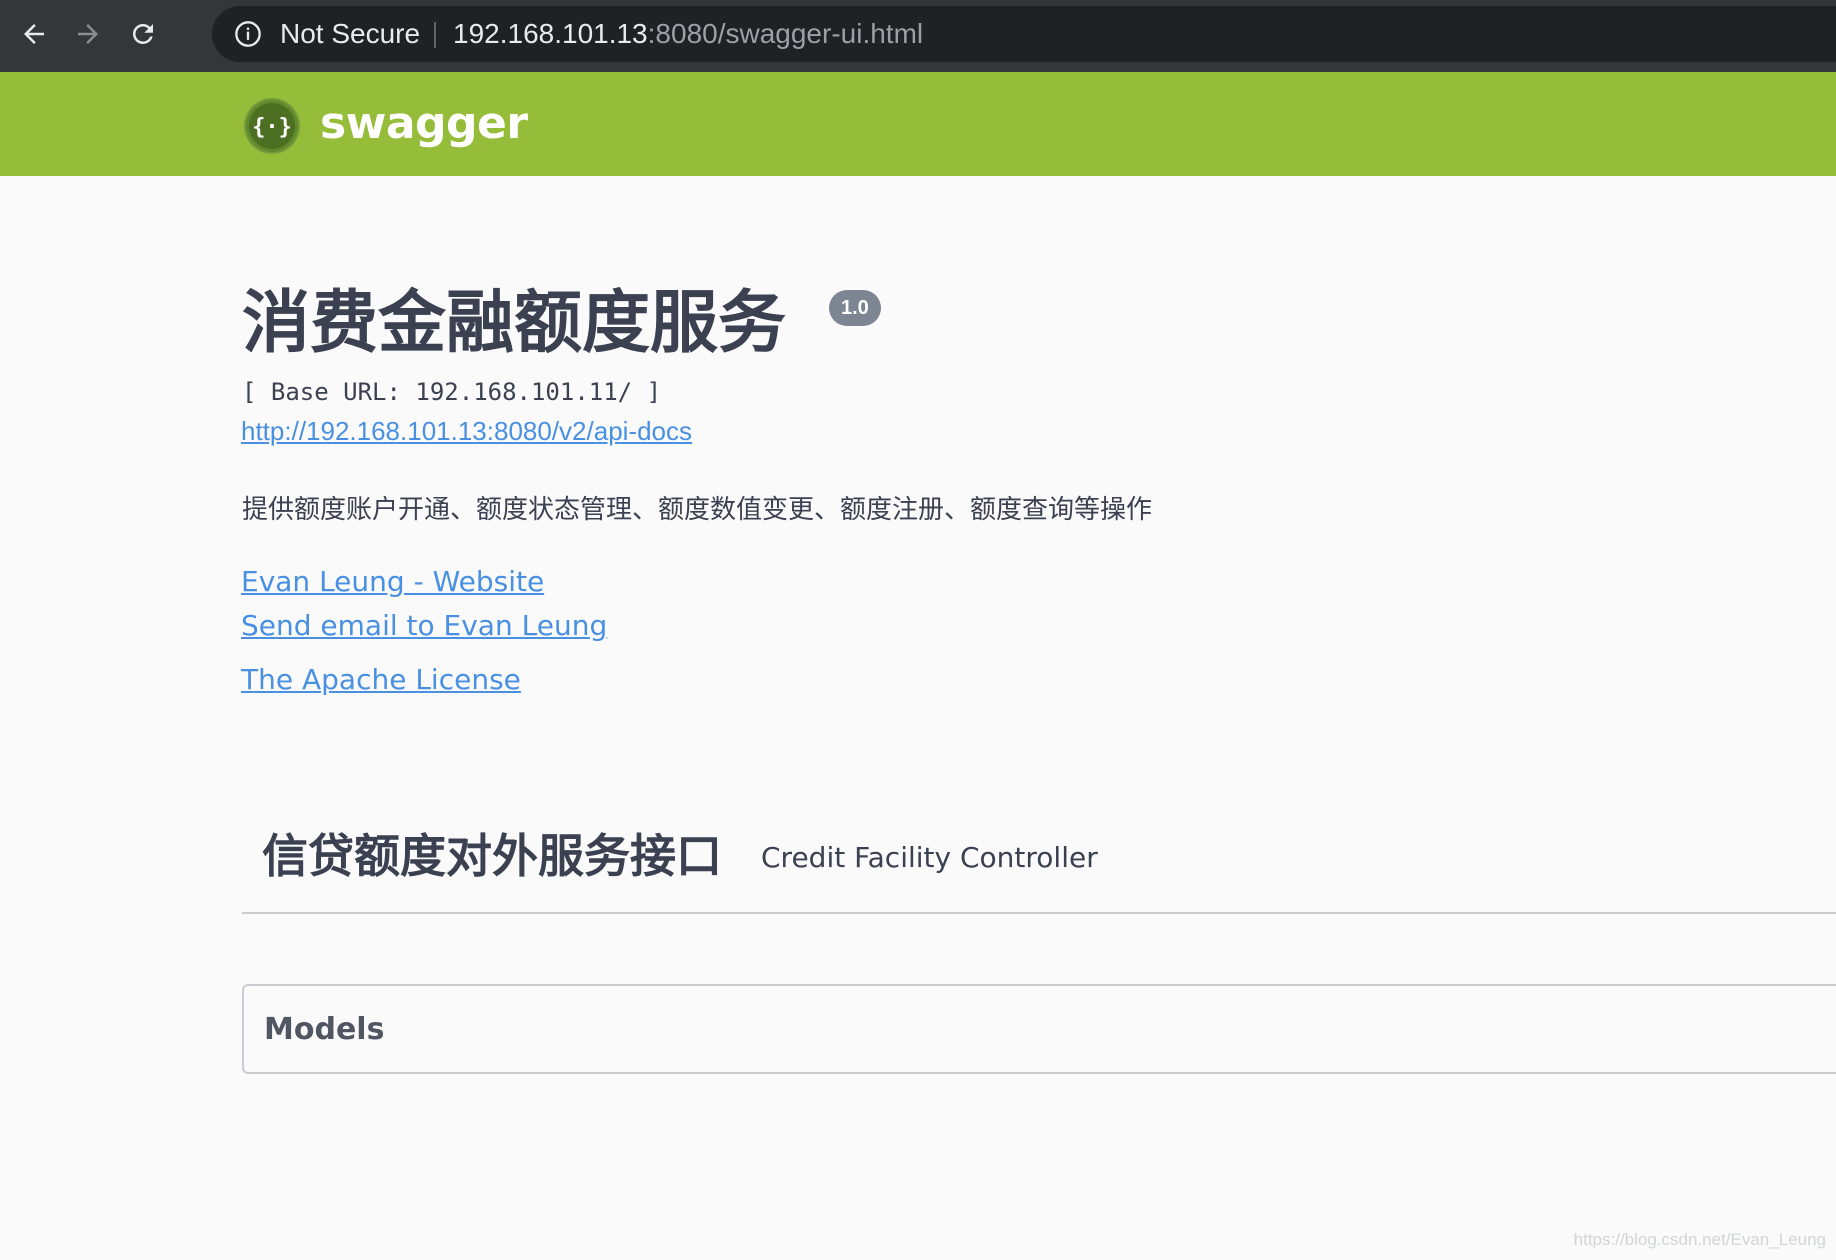 The width and height of the screenshot is (1836, 1260). Describe the element at coordinates (492, 856) in the screenshot. I see `tag-name: 信贷额度对外服务接口` at that location.